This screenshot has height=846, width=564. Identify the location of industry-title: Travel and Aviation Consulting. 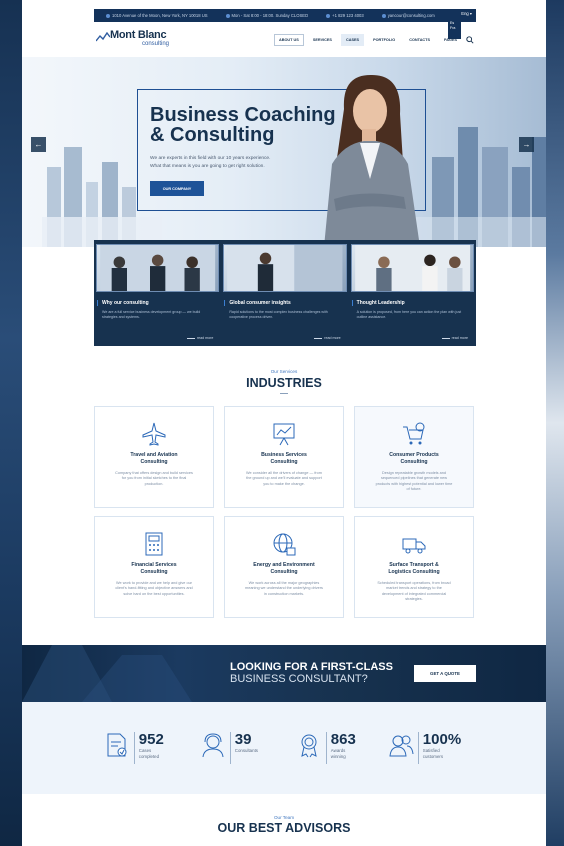
(154, 459).